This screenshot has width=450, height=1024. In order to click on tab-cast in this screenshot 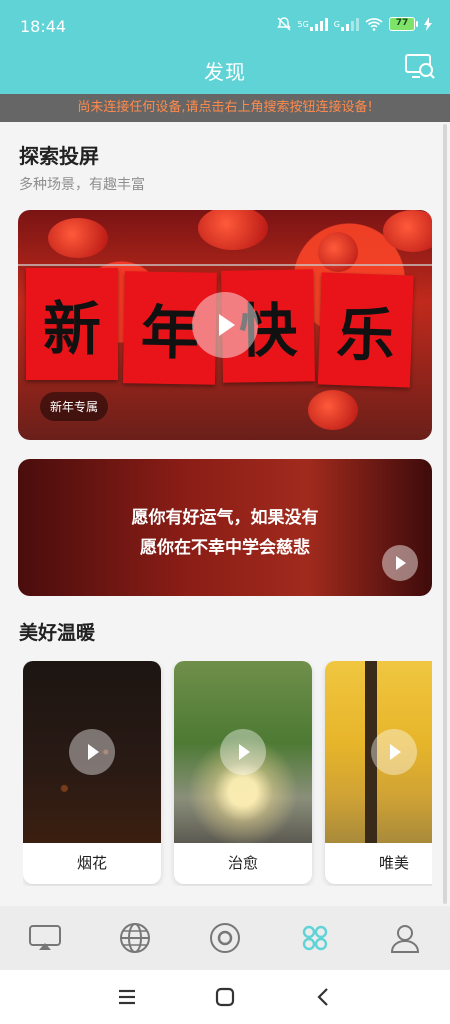, I will do `click(45, 938)`.